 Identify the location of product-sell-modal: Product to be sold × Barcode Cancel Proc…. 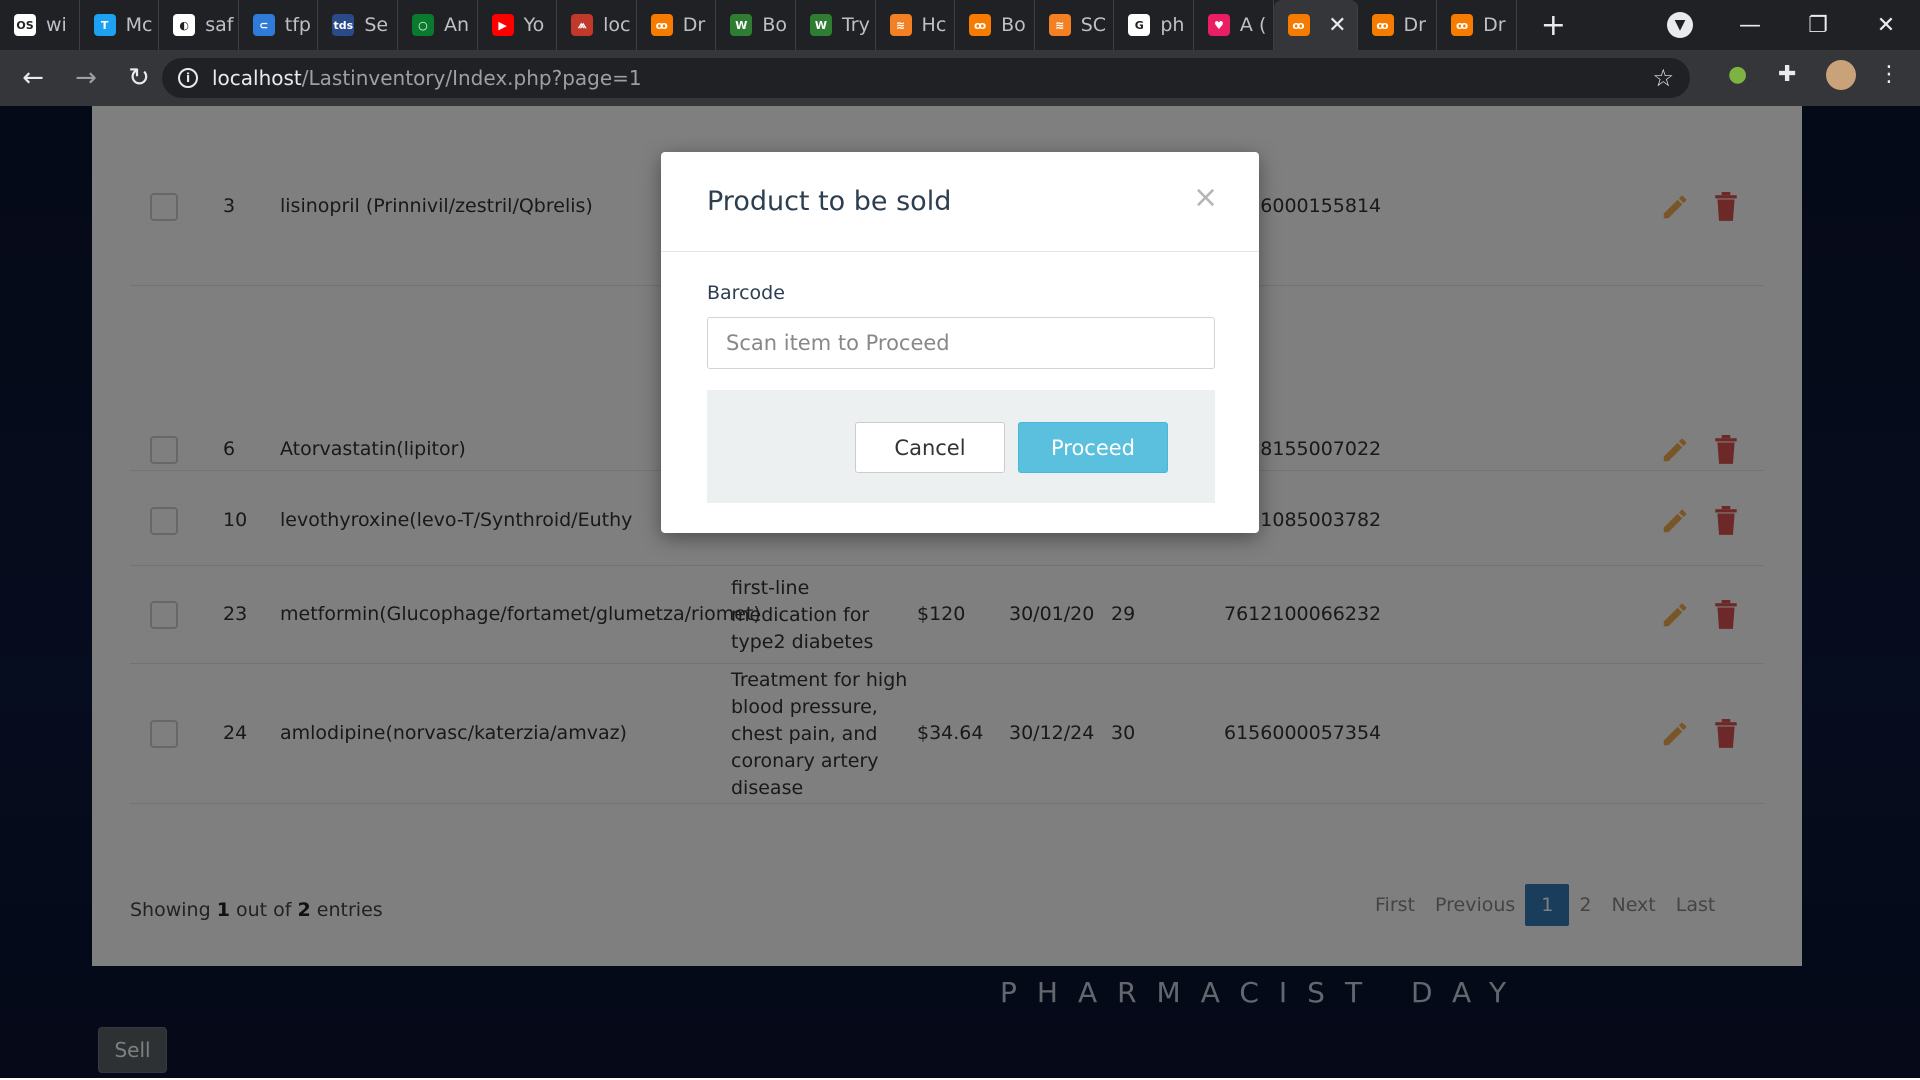
(960, 342).